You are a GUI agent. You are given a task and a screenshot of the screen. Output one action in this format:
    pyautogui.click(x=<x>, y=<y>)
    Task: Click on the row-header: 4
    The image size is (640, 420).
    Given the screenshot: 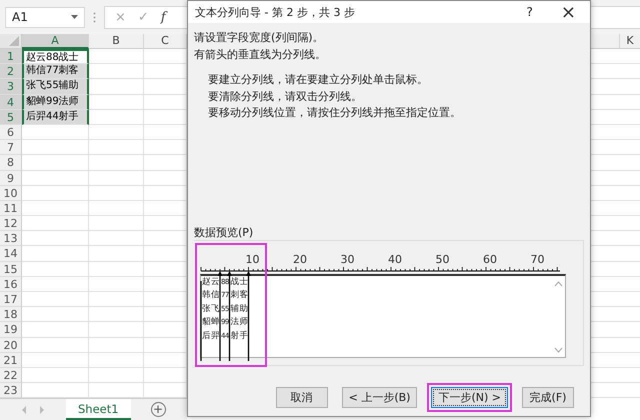 What is the action you would take?
    pyautogui.click(x=11, y=102)
    